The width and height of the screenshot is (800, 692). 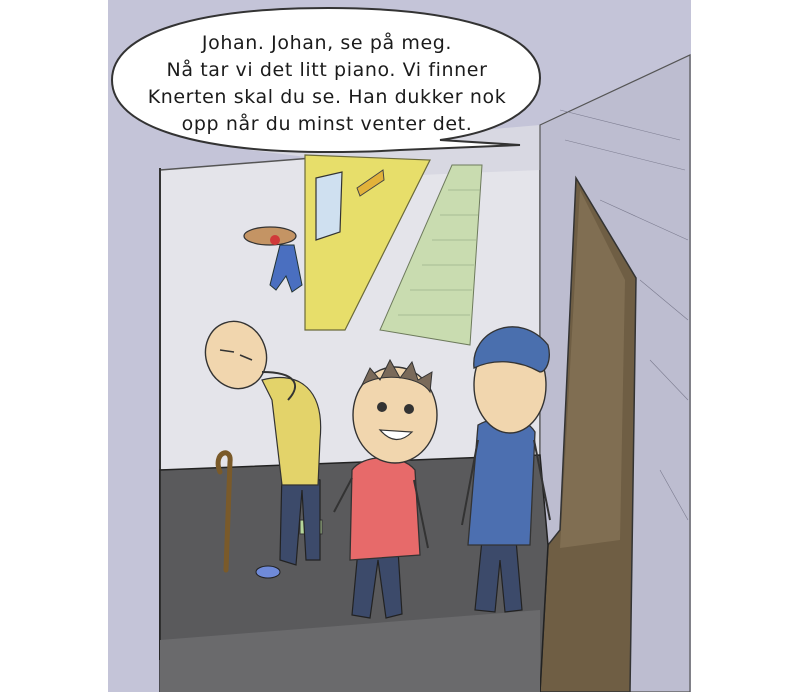 I want to click on speech-line-2: Nå tar vi det litt piano. Vi finner, so click(x=327, y=70).